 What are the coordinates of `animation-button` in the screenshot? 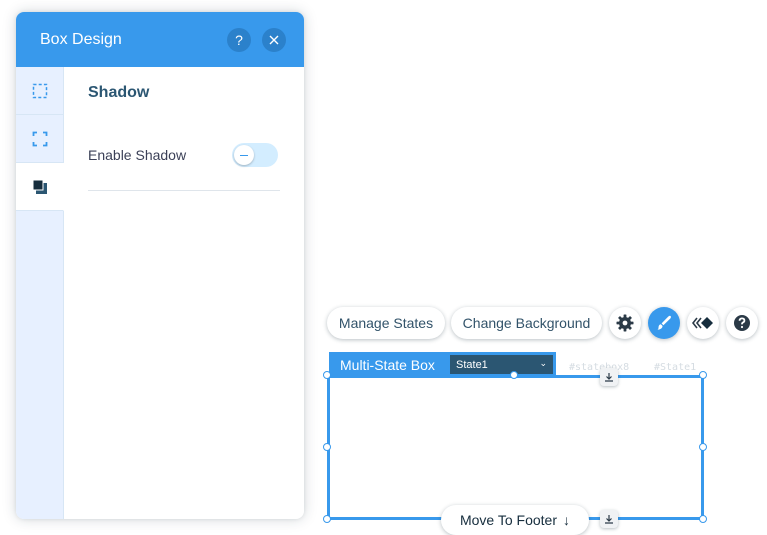 It's located at (703, 323).